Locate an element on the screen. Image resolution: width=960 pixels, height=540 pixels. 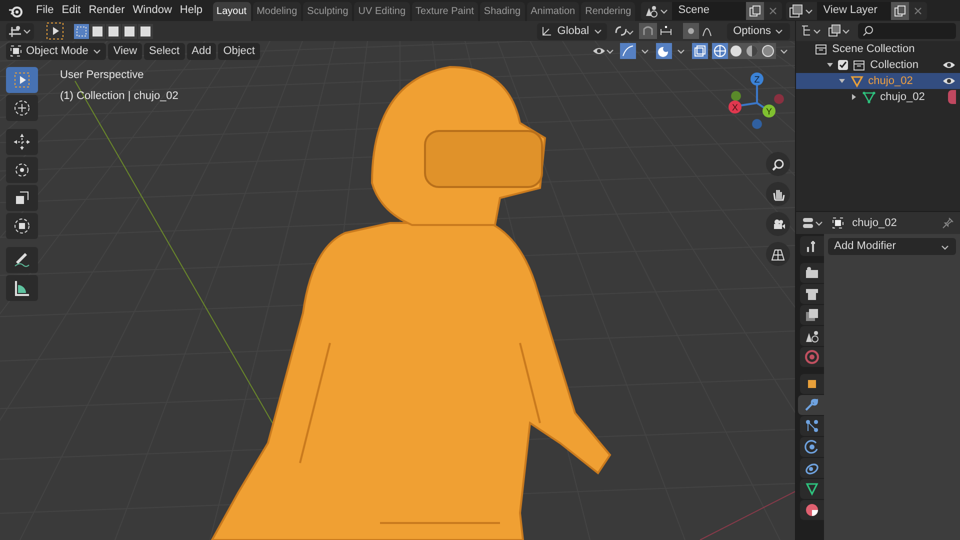
checkbox is located at coordinates (843, 65).